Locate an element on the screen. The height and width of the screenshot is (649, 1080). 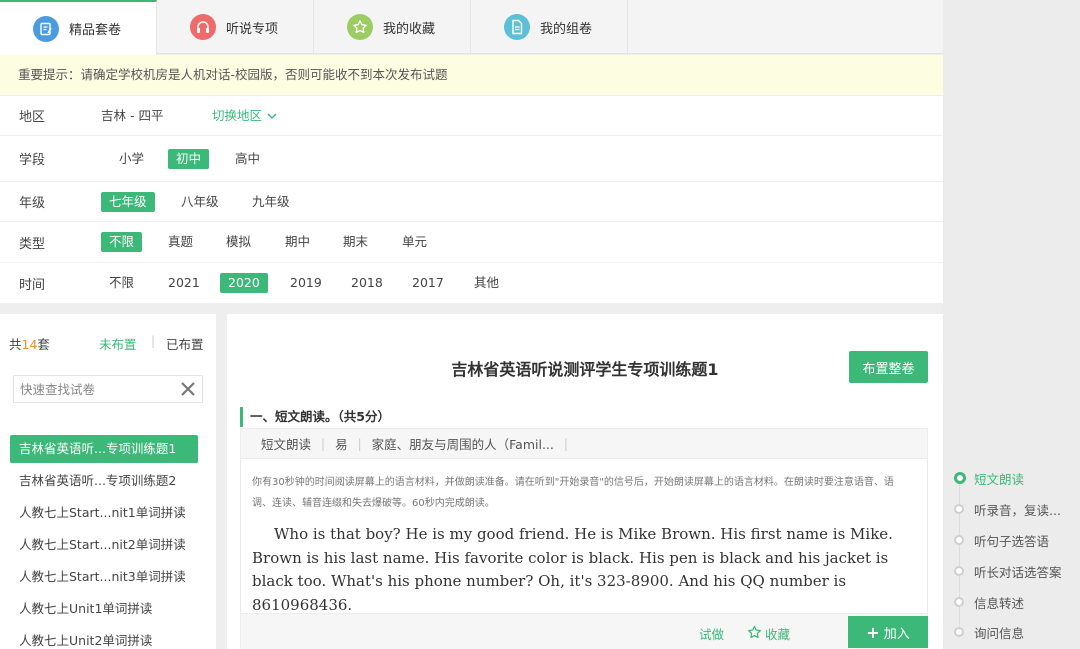
outline-item: 听句子选答语 is located at coordinates (1001, 540).